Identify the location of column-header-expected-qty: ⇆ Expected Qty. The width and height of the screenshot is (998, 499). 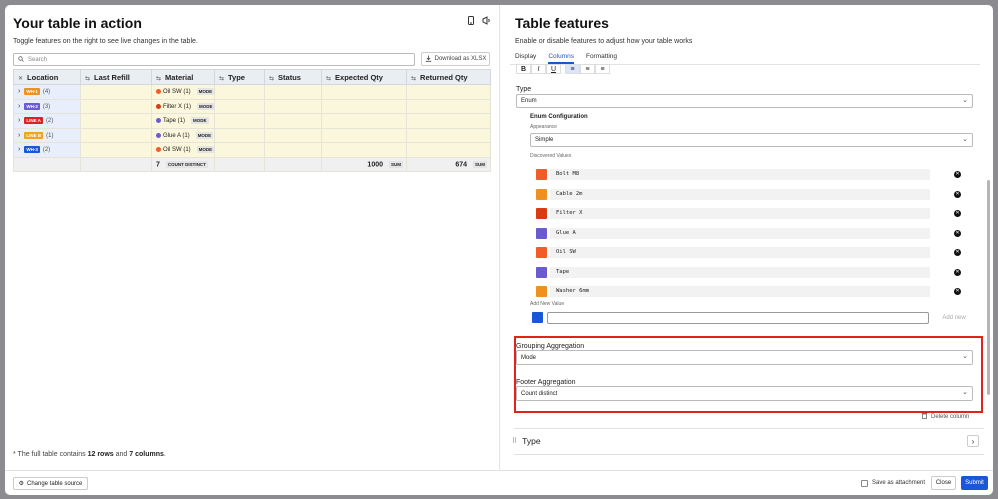
(364, 77).